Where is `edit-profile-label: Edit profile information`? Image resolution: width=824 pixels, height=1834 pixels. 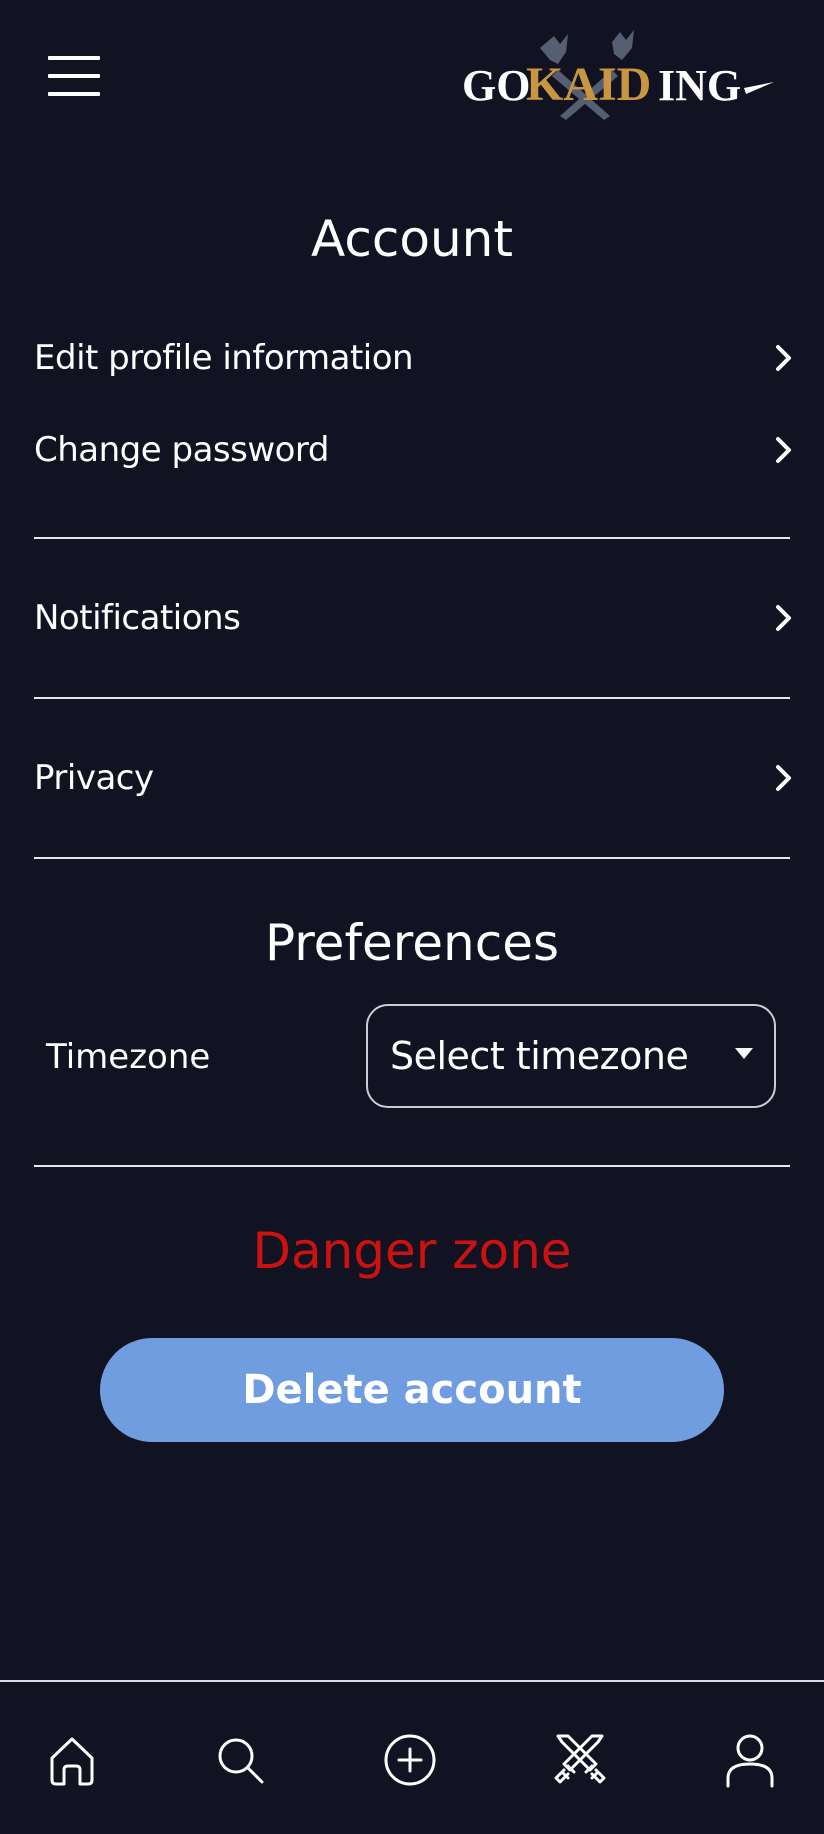 edit-profile-label: Edit profile information is located at coordinates (224, 358).